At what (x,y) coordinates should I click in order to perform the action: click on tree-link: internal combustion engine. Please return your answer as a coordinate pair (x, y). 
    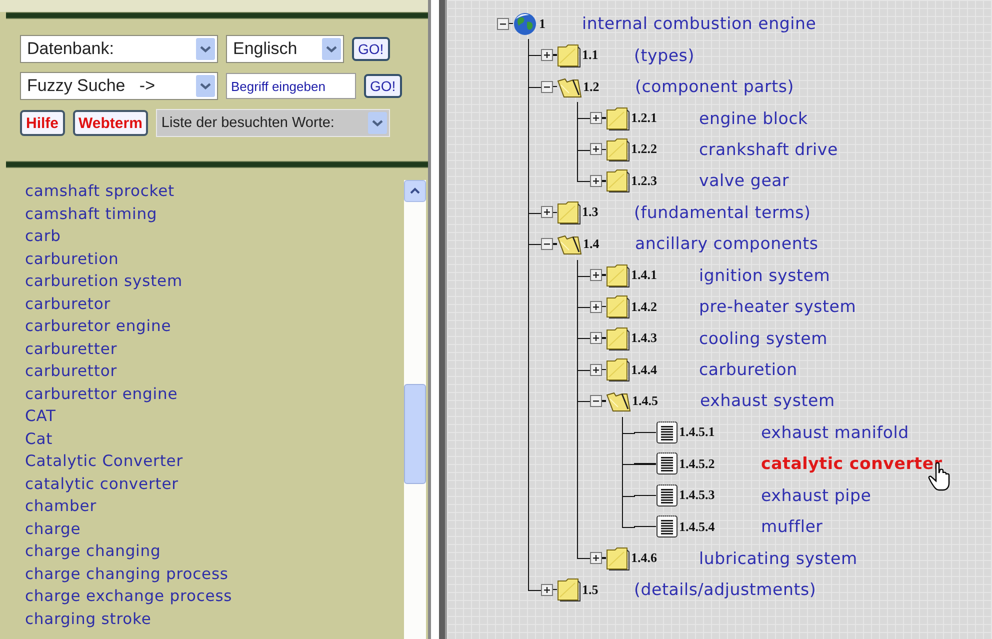
    Looking at the image, I should click on (699, 24).